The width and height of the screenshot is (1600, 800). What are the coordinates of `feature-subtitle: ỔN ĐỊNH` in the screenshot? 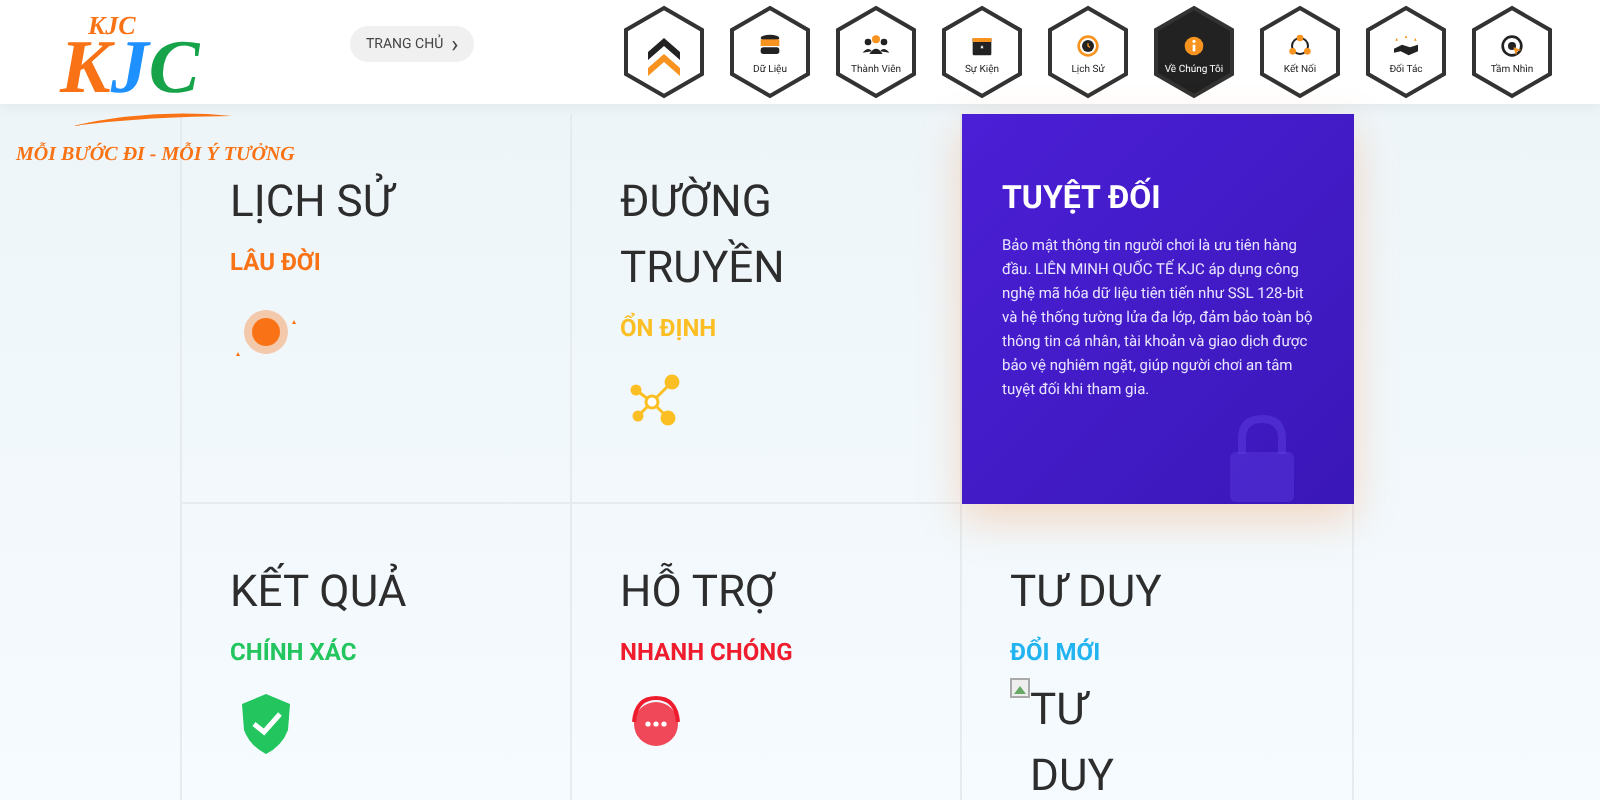 It's located at (669, 328).